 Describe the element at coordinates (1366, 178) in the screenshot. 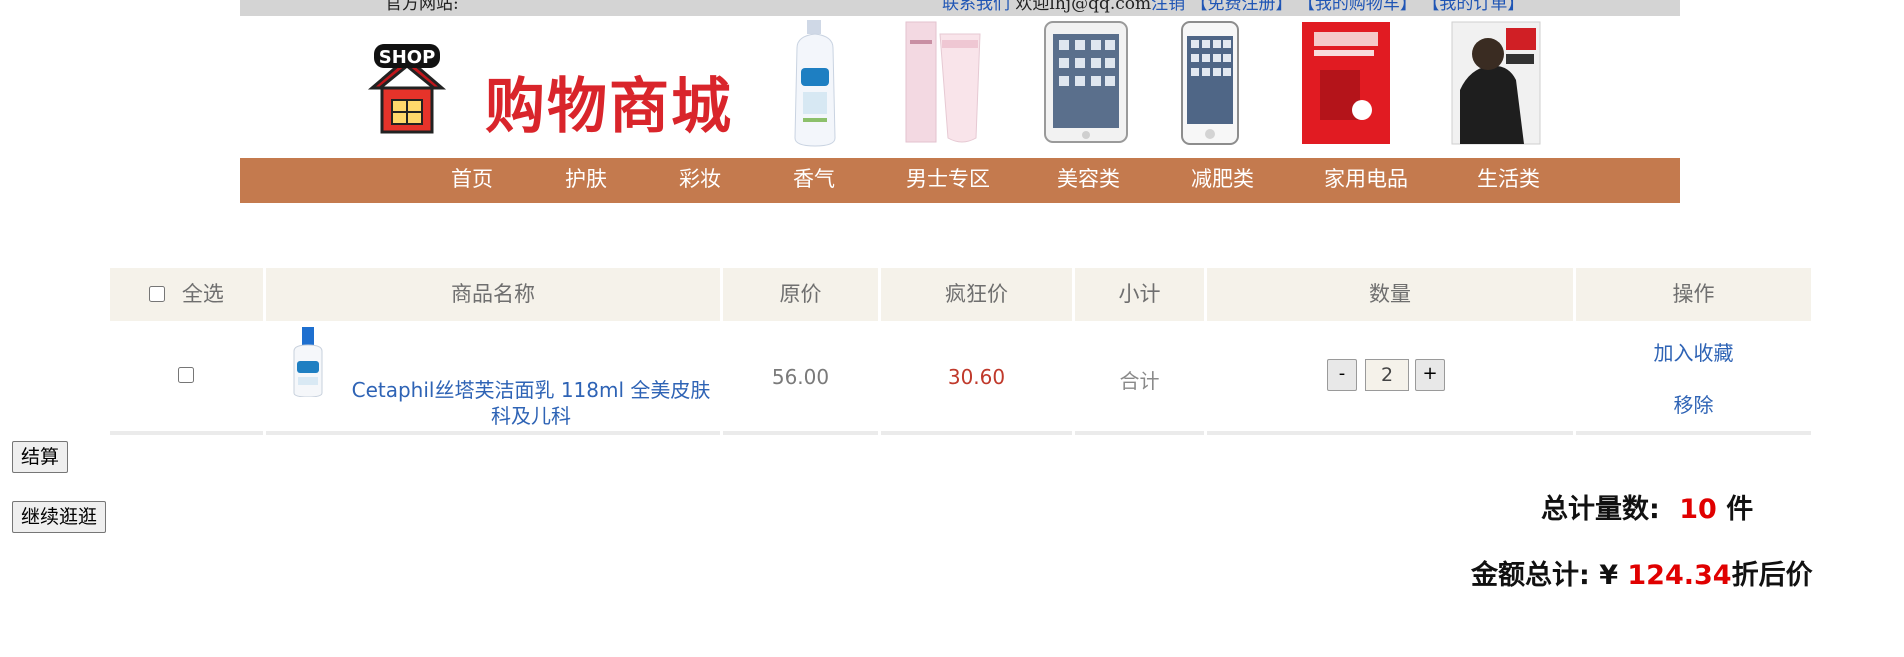

I see `nav-item-appliances: 家用电品` at that location.